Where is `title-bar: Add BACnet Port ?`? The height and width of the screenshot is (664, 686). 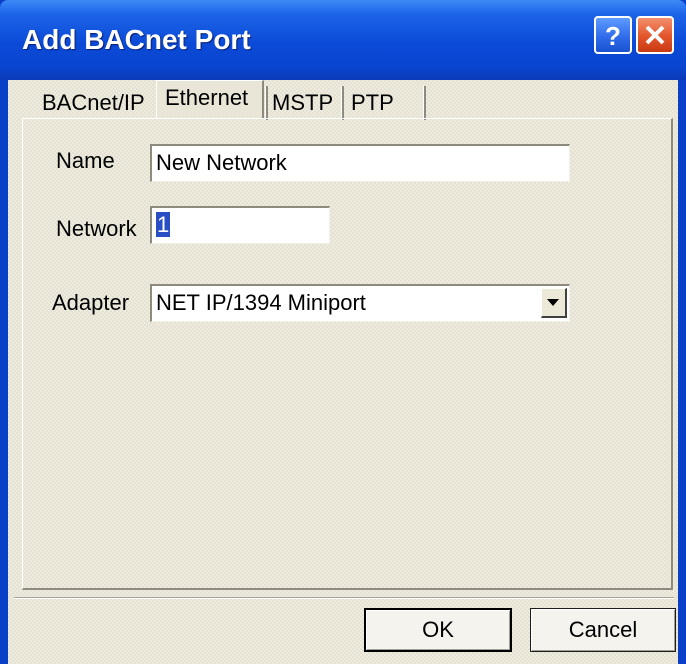
title-bar: Add BACnet Port ? is located at coordinates (343, 40).